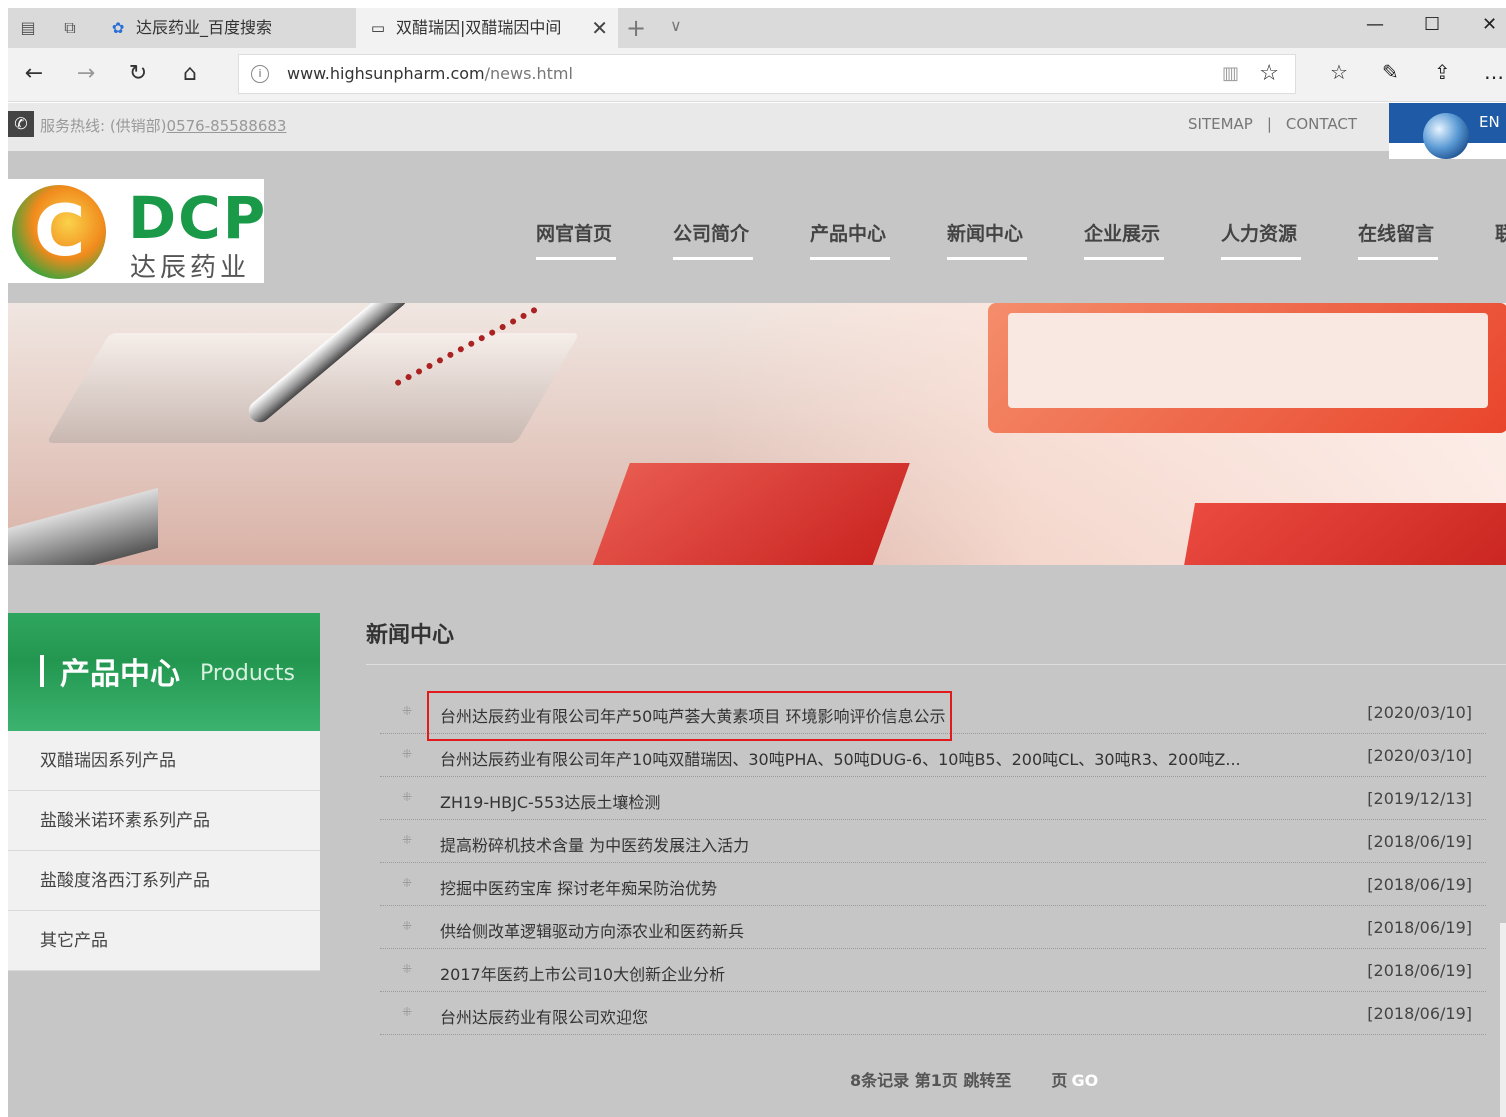 The height and width of the screenshot is (1117, 1506). I want to click on banner-red-sheet, so click(748, 514).